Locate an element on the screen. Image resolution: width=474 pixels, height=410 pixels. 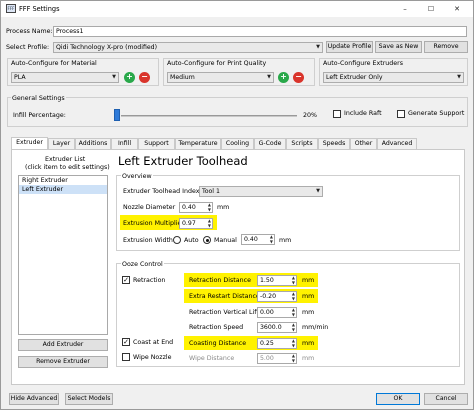
infill-slider-track is located at coordinates (209, 116).